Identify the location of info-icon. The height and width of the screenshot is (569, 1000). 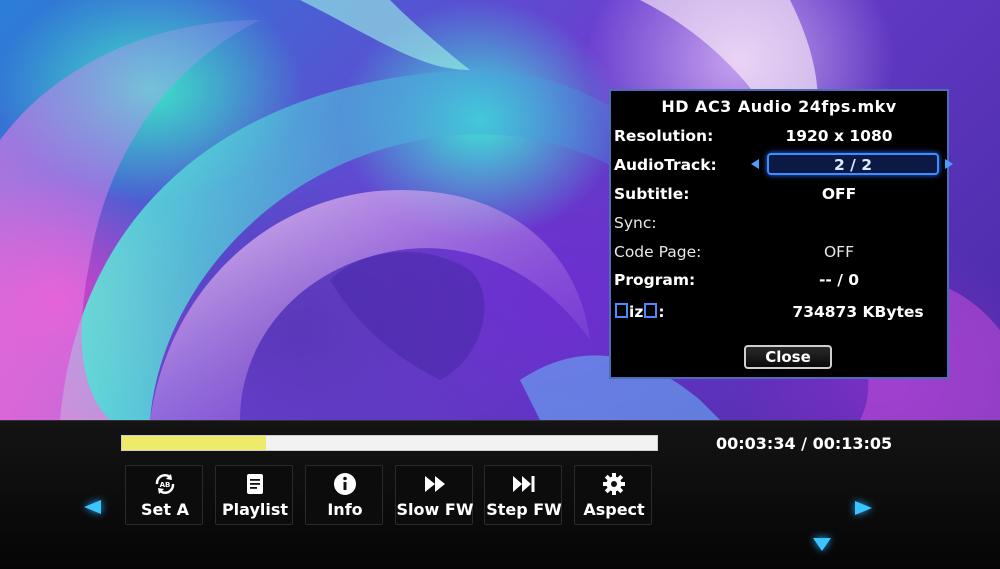
(345, 484).